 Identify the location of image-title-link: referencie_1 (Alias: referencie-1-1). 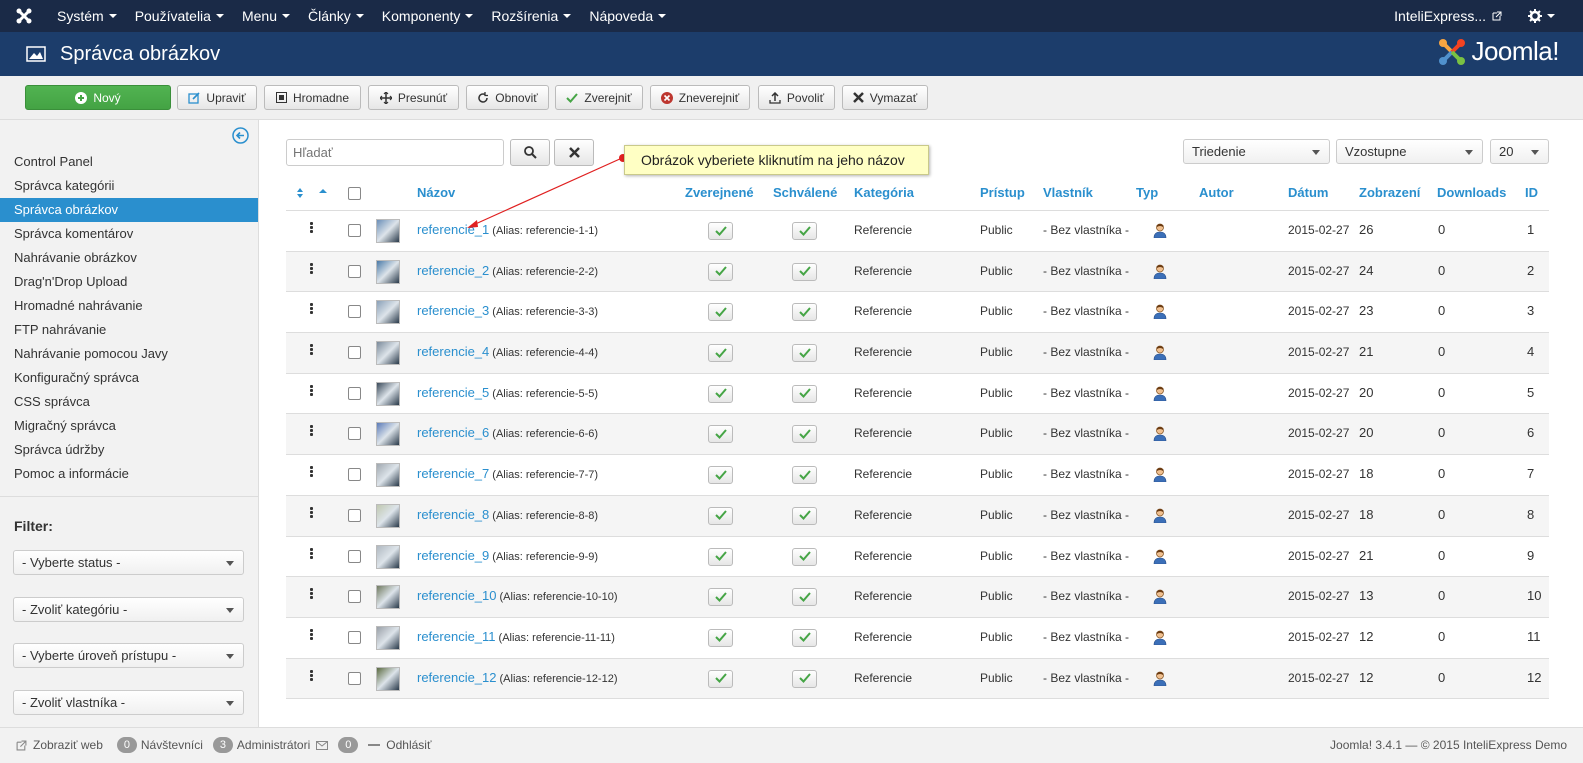
(507, 229).